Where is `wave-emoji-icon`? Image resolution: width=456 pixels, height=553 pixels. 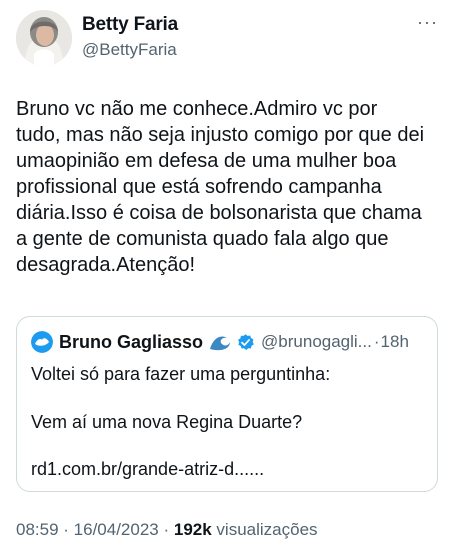 wave-emoji-icon is located at coordinates (220, 342).